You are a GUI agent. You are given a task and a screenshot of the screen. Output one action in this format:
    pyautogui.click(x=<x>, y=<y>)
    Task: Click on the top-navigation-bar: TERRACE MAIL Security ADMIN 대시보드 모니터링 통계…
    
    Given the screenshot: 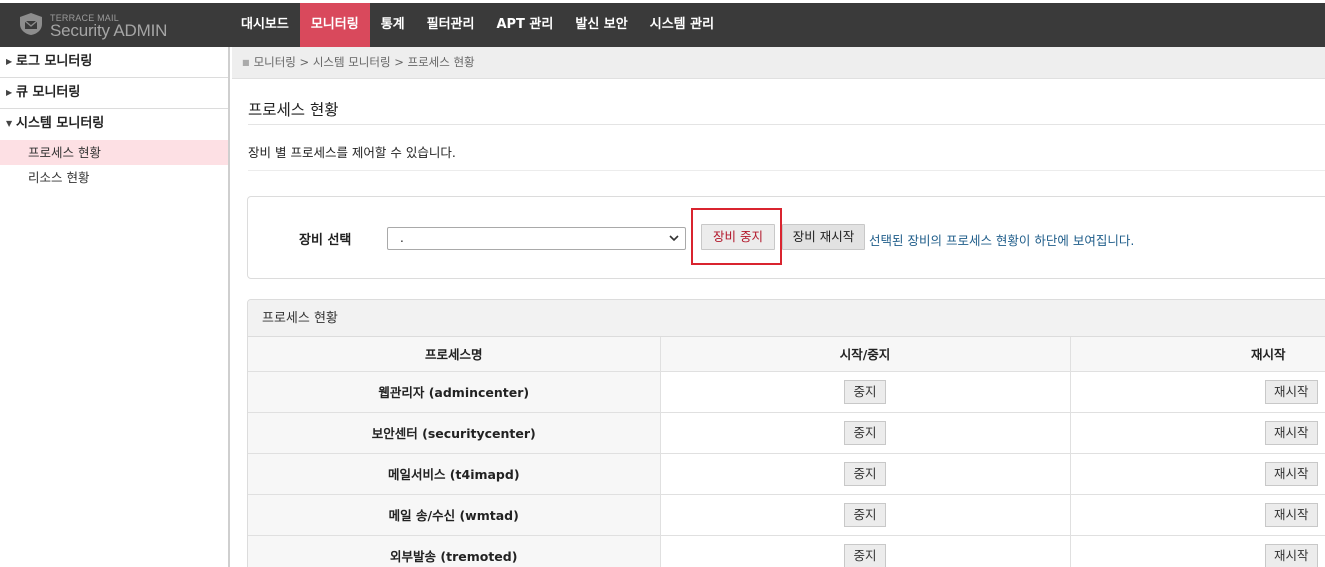 What is the action you would take?
    pyautogui.click(x=662, y=25)
    